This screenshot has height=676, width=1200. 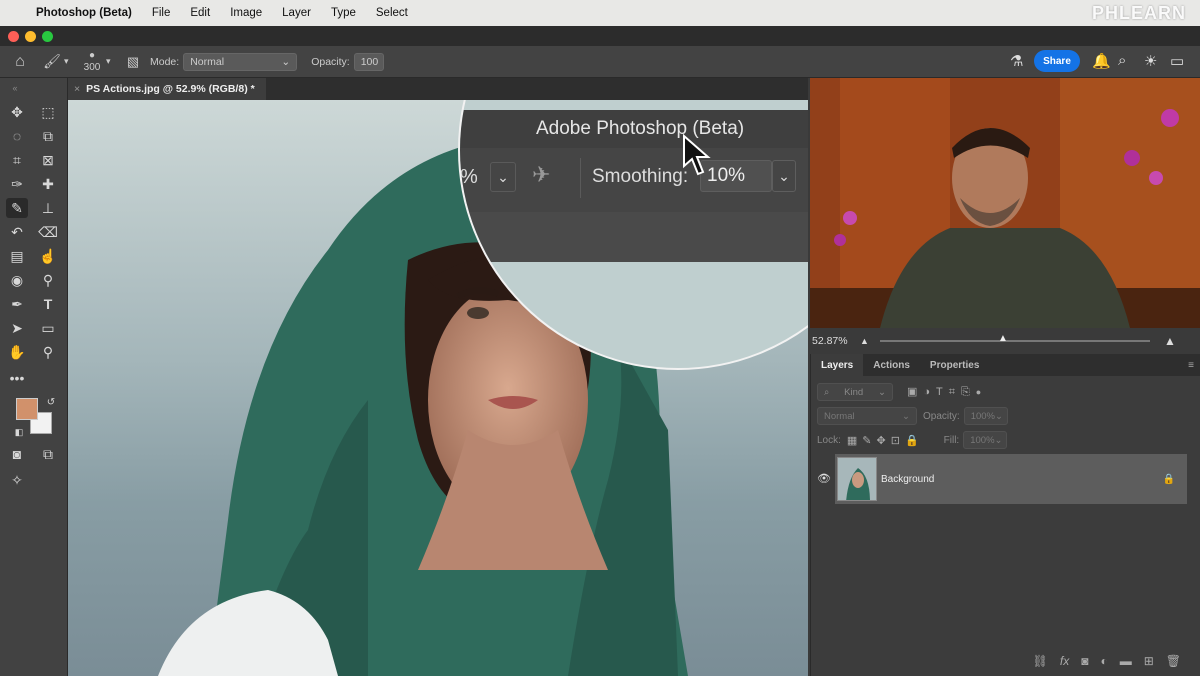 What do you see at coordinates (1191, 365) in the screenshot?
I see `panel-menu-icon: ≡` at bounding box center [1191, 365].